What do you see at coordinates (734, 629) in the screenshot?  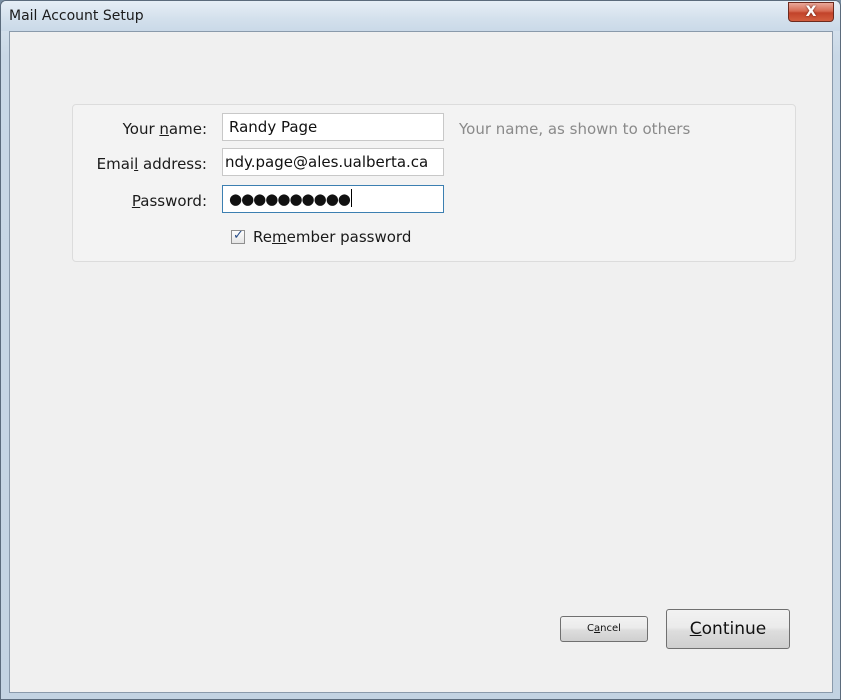 I see `button-text: ontinue` at bounding box center [734, 629].